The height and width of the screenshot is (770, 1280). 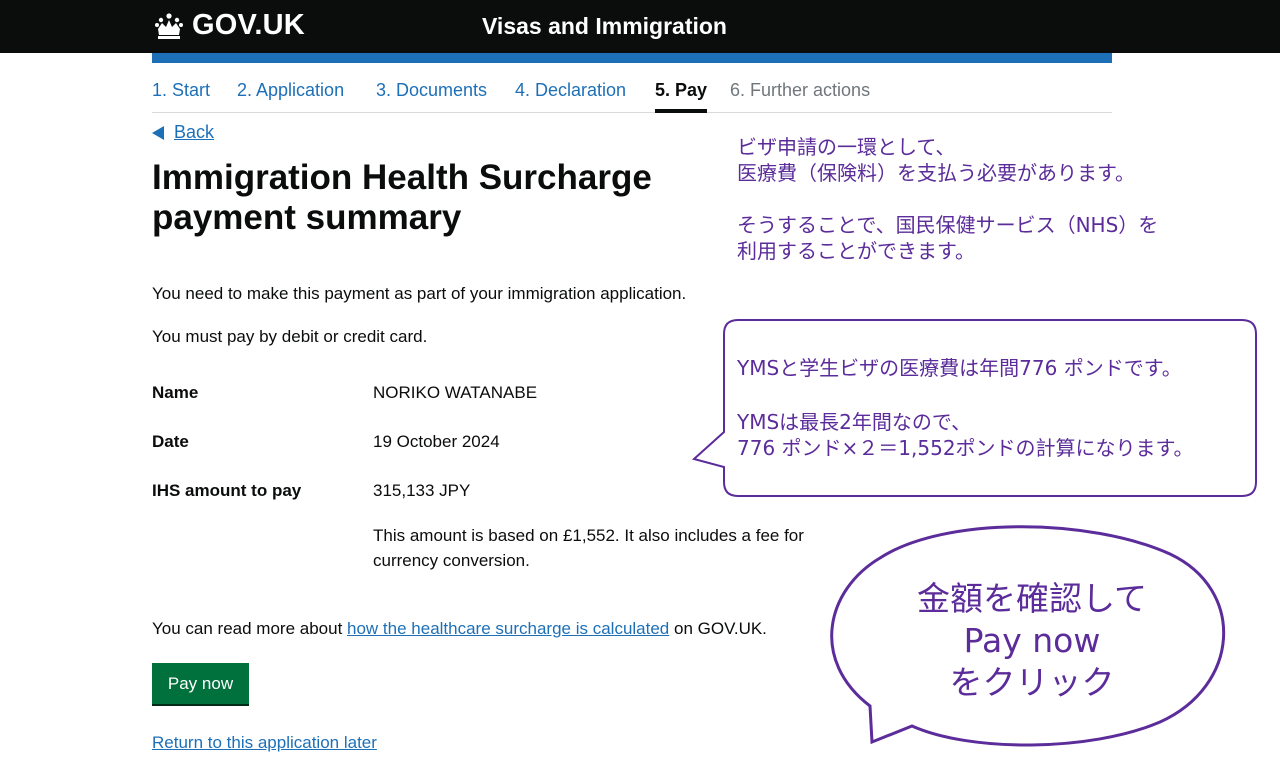 I want to click on annotation-note-3-line-1: 金額を確認して, so click(x=1031, y=598).